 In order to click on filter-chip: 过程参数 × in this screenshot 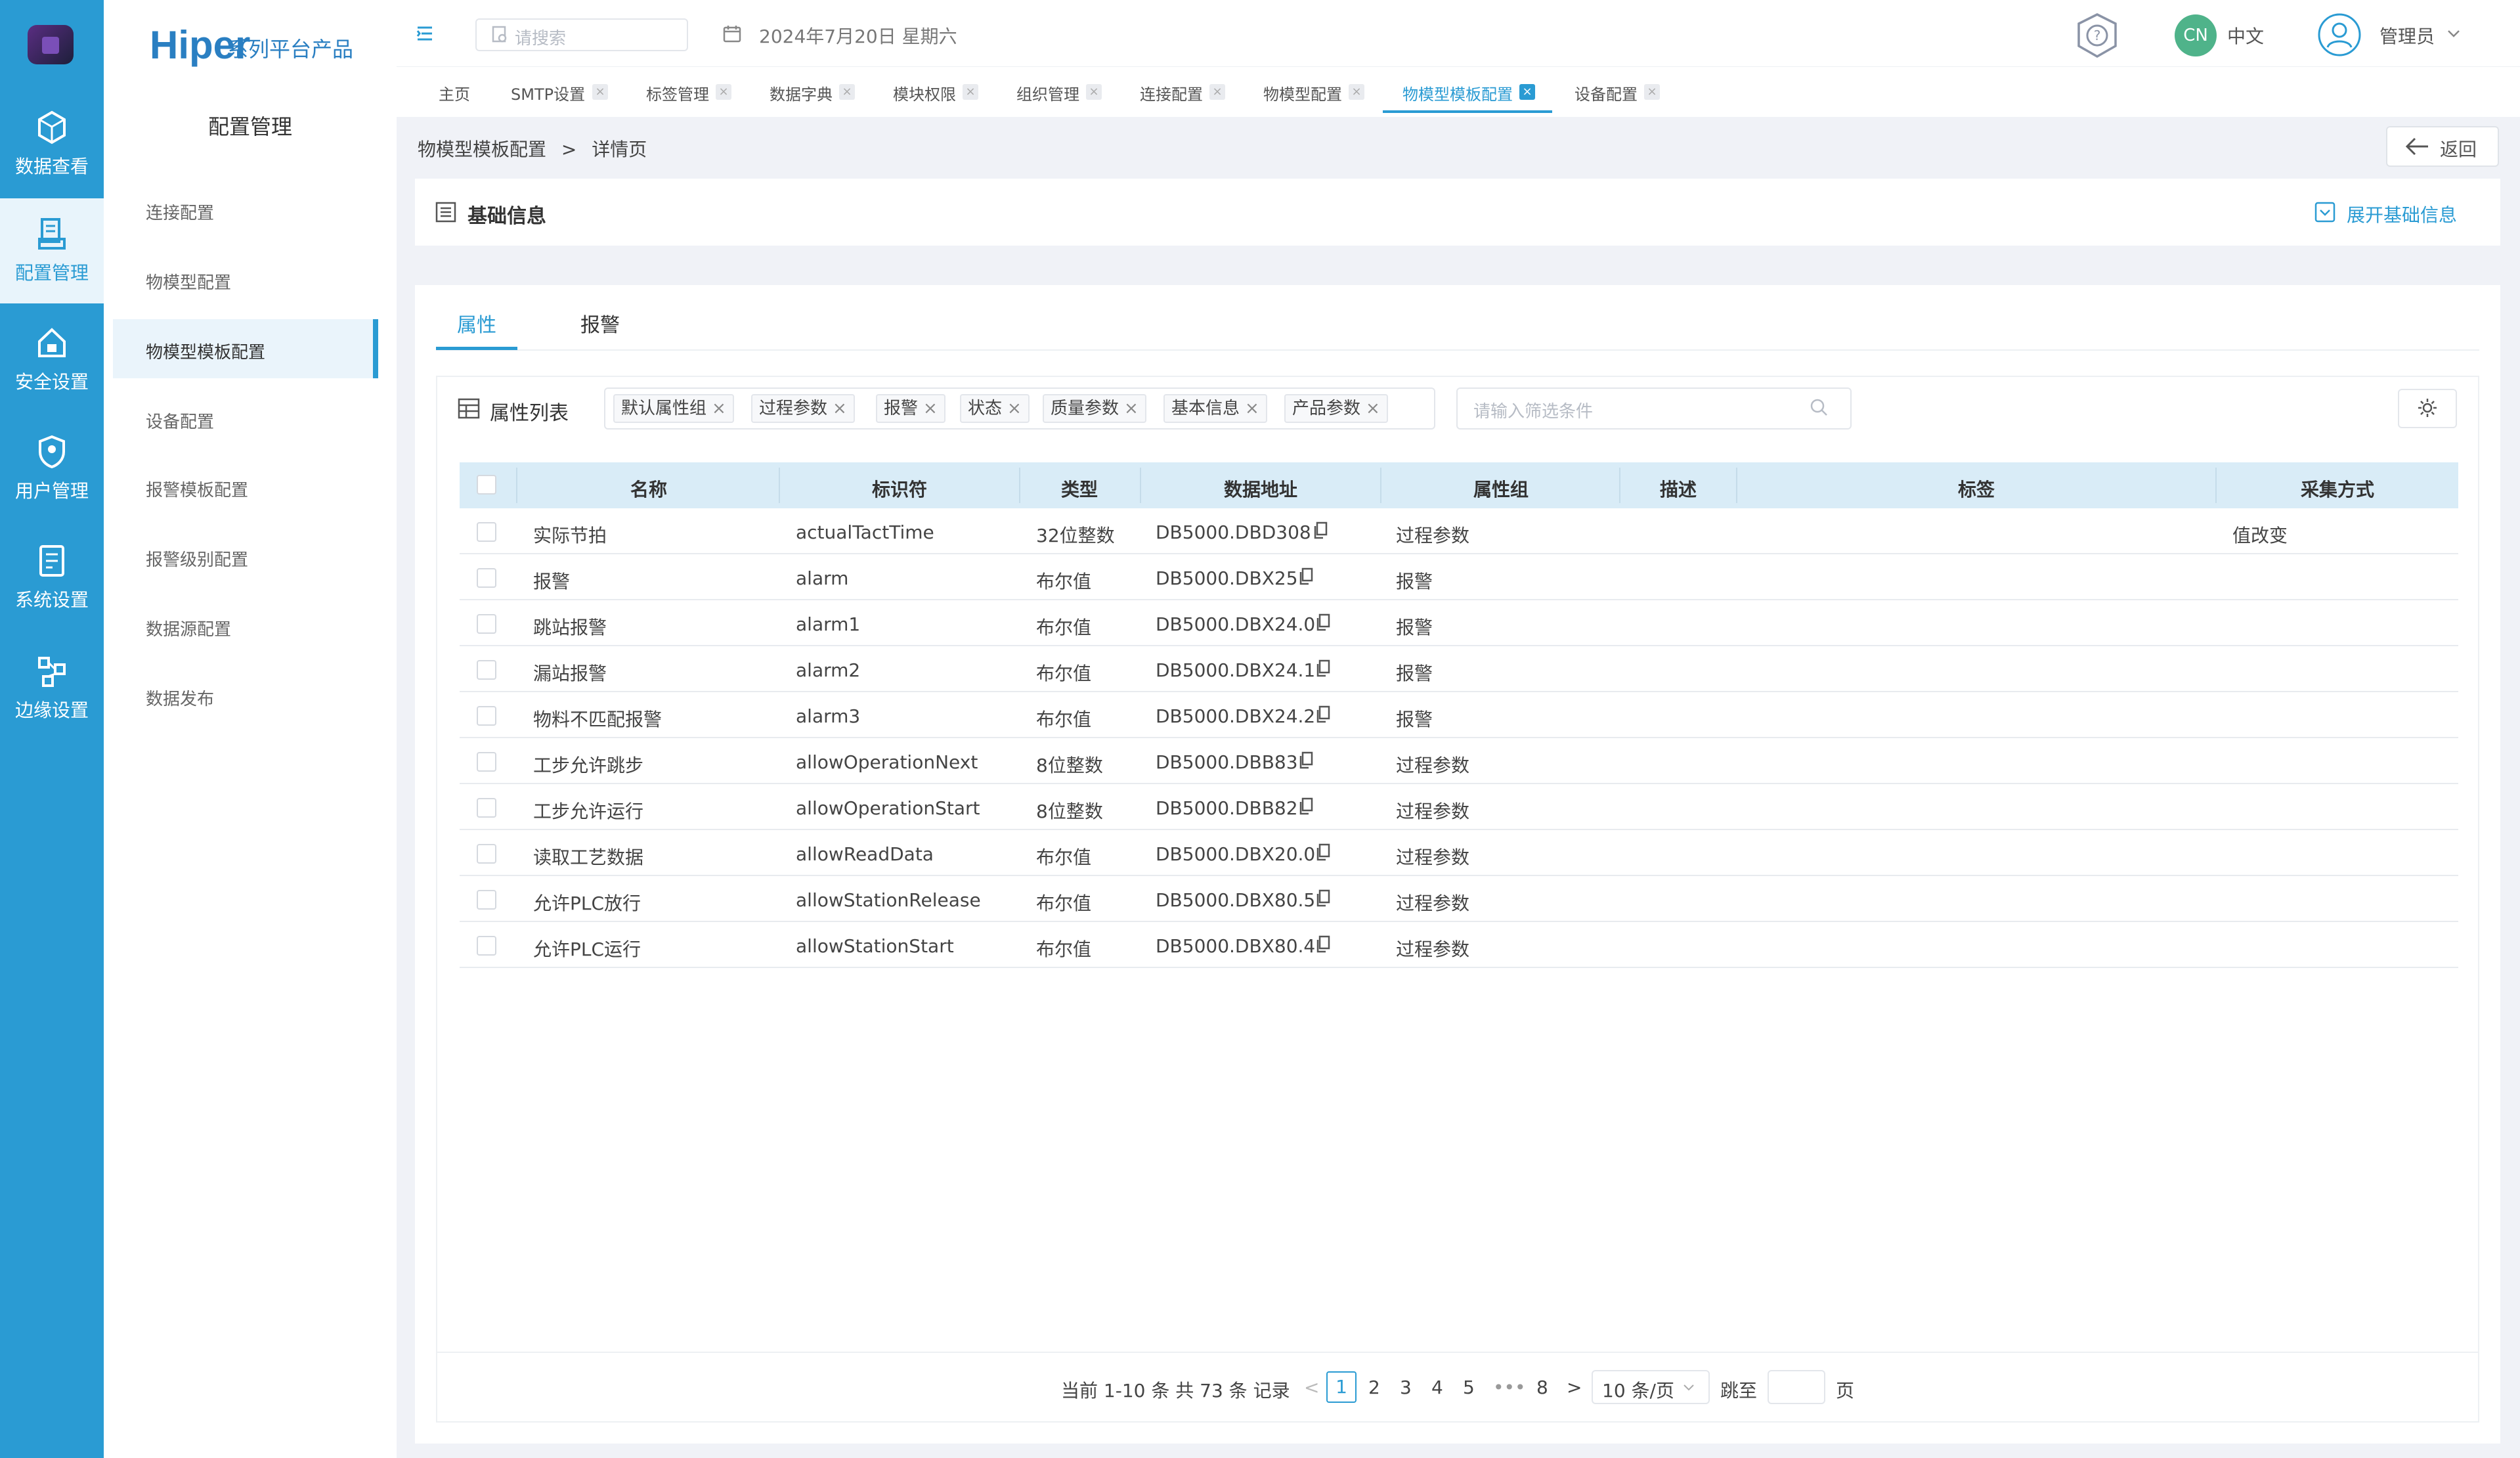, I will do `click(803, 408)`.